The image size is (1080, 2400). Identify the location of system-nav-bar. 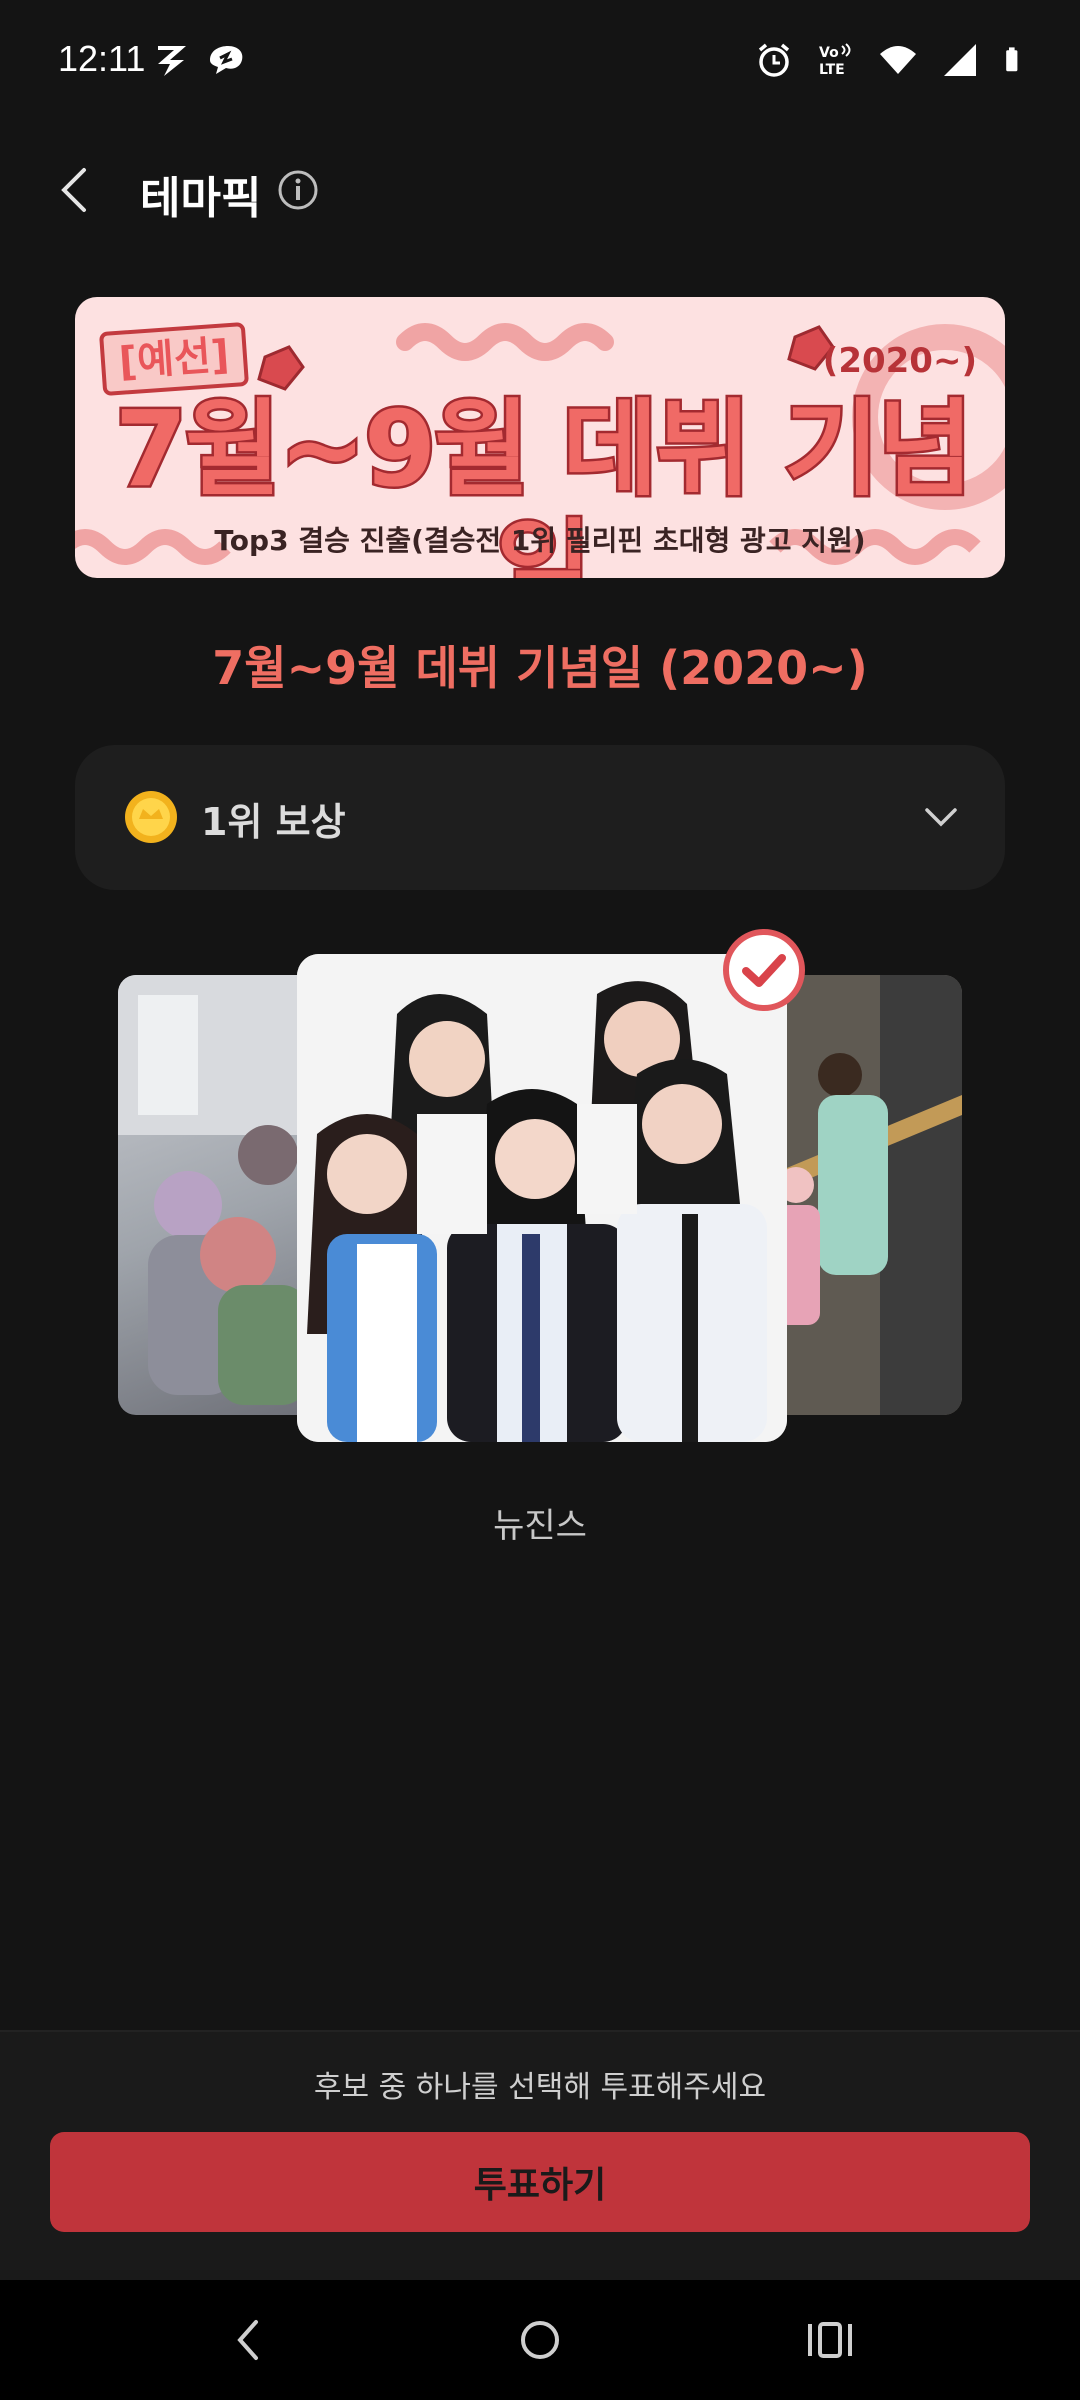
(540, 2340).